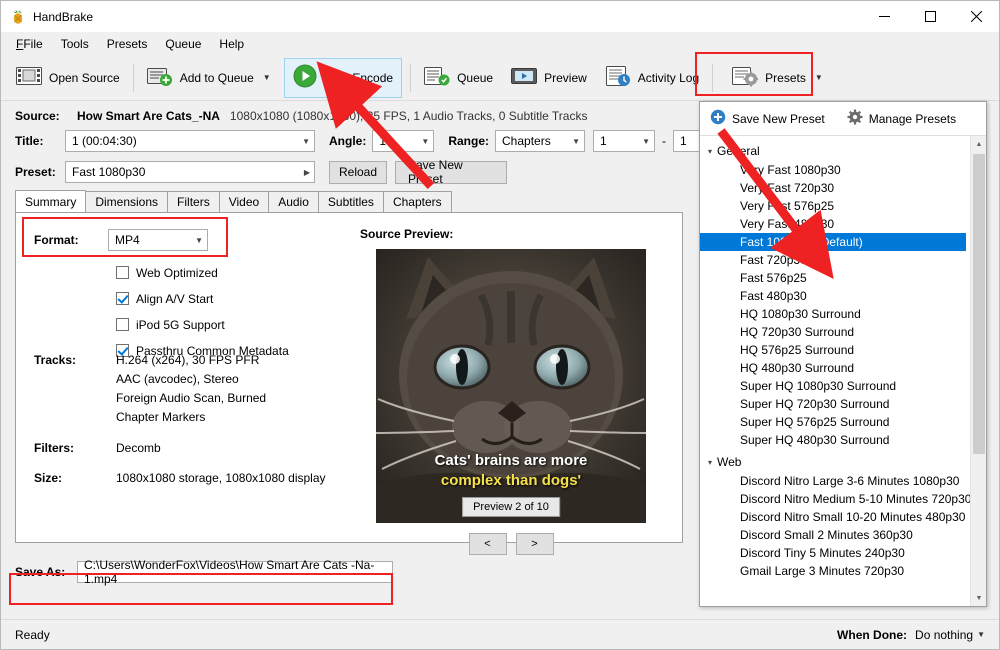 The width and height of the screenshot is (1000, 650). I want to click on status-text: Ready, so click(32, 634).